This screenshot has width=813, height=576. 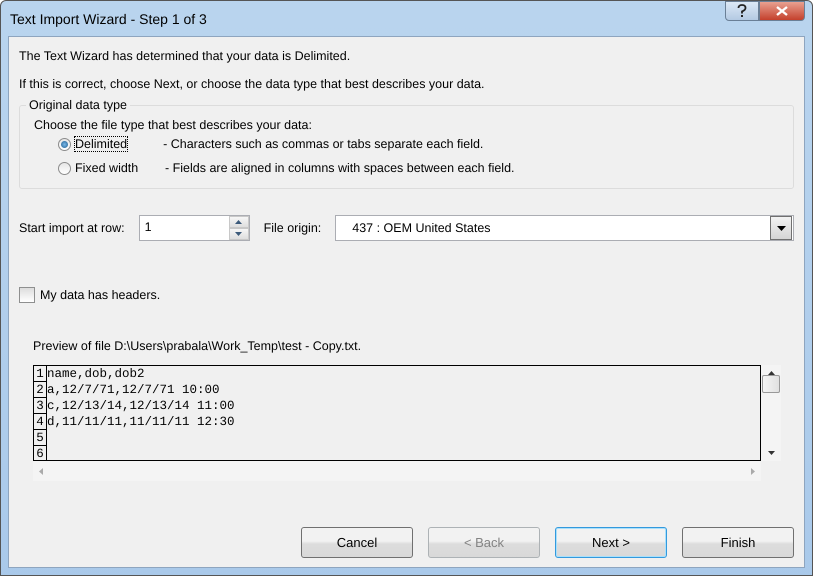 What do you see at coordinates (100, 295) in the screenshot?
I see `checkbox-label: My data has headers.` at bounding box center [100, 295].